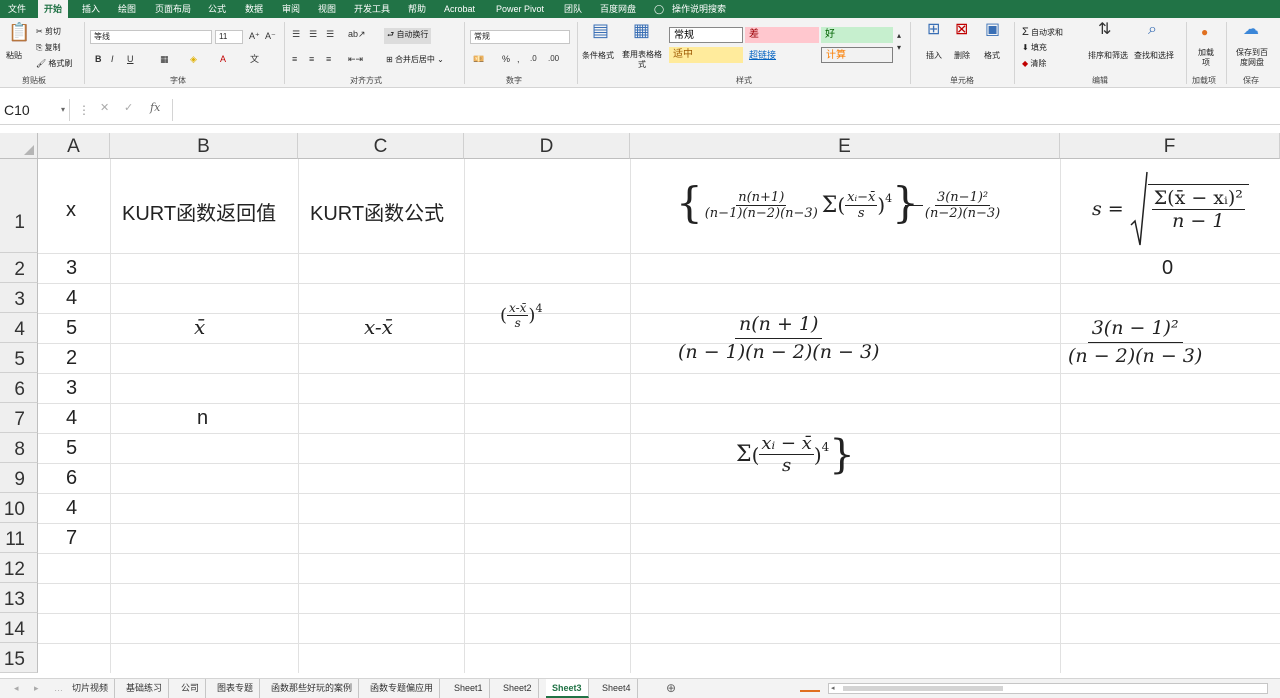  I want to click on row-header-10: 10, so click(19, 508).